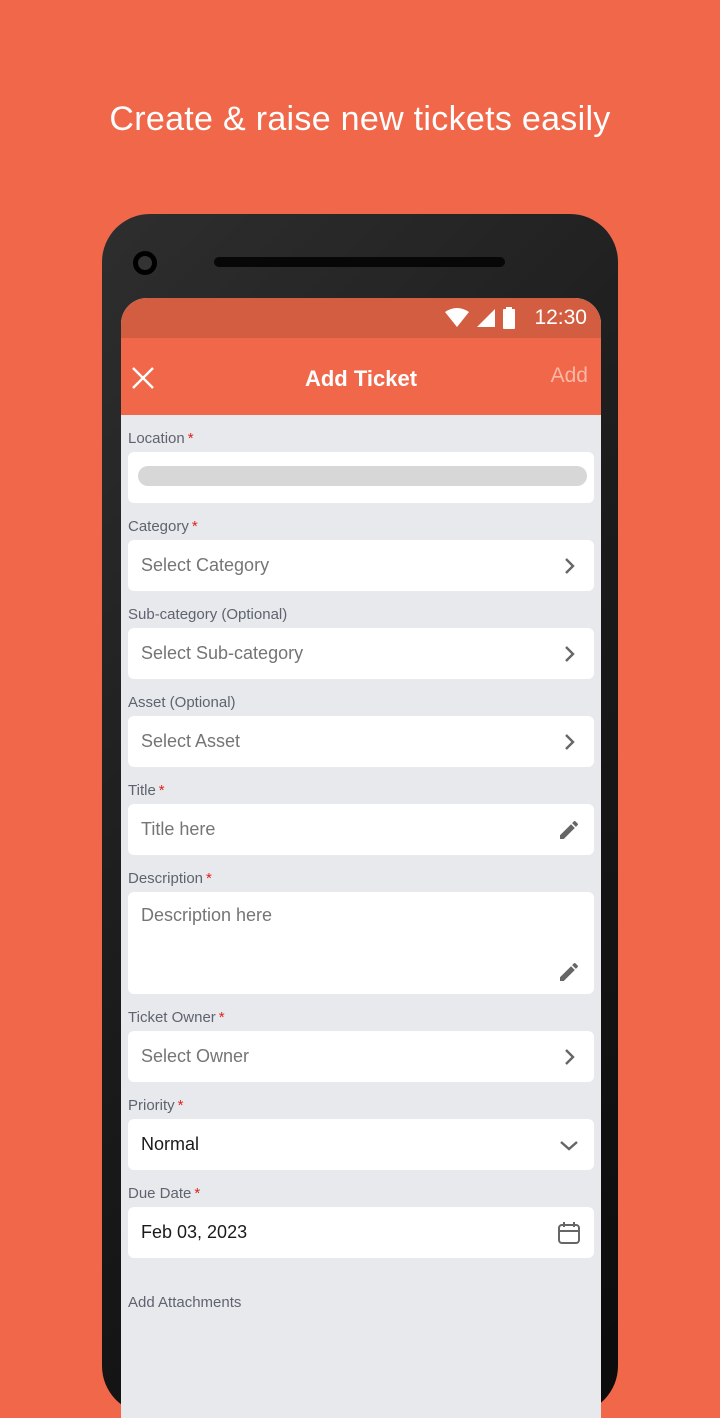 This screenshot has height=1418, width=720. Describe the element at coordinates (361, 1144) in the screenshot. I see `priority-select: Normal` at that location.